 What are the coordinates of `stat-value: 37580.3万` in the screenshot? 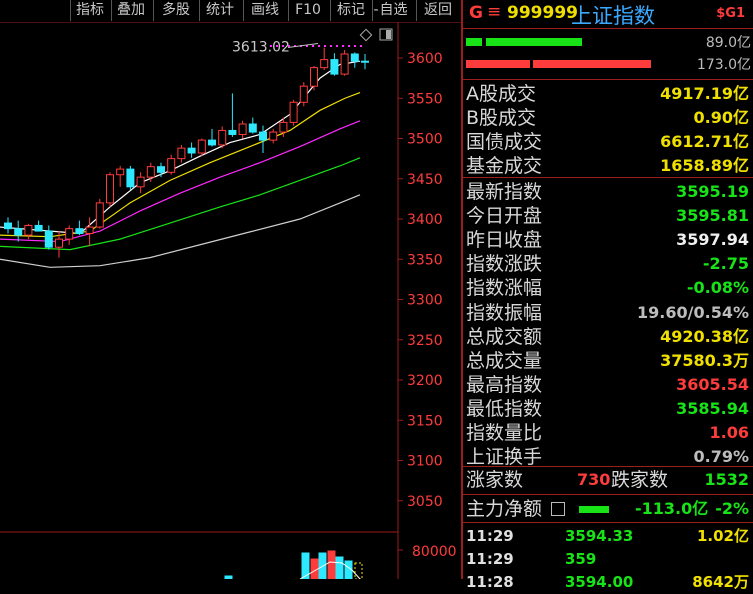 It's located at (704, 360).